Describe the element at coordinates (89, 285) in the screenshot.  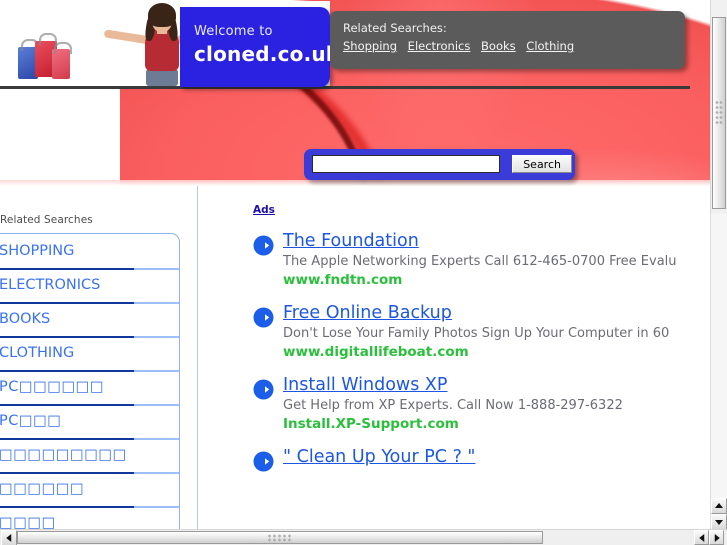
I see `sidebar-item-electronics: ELECTRONICS` at that location.